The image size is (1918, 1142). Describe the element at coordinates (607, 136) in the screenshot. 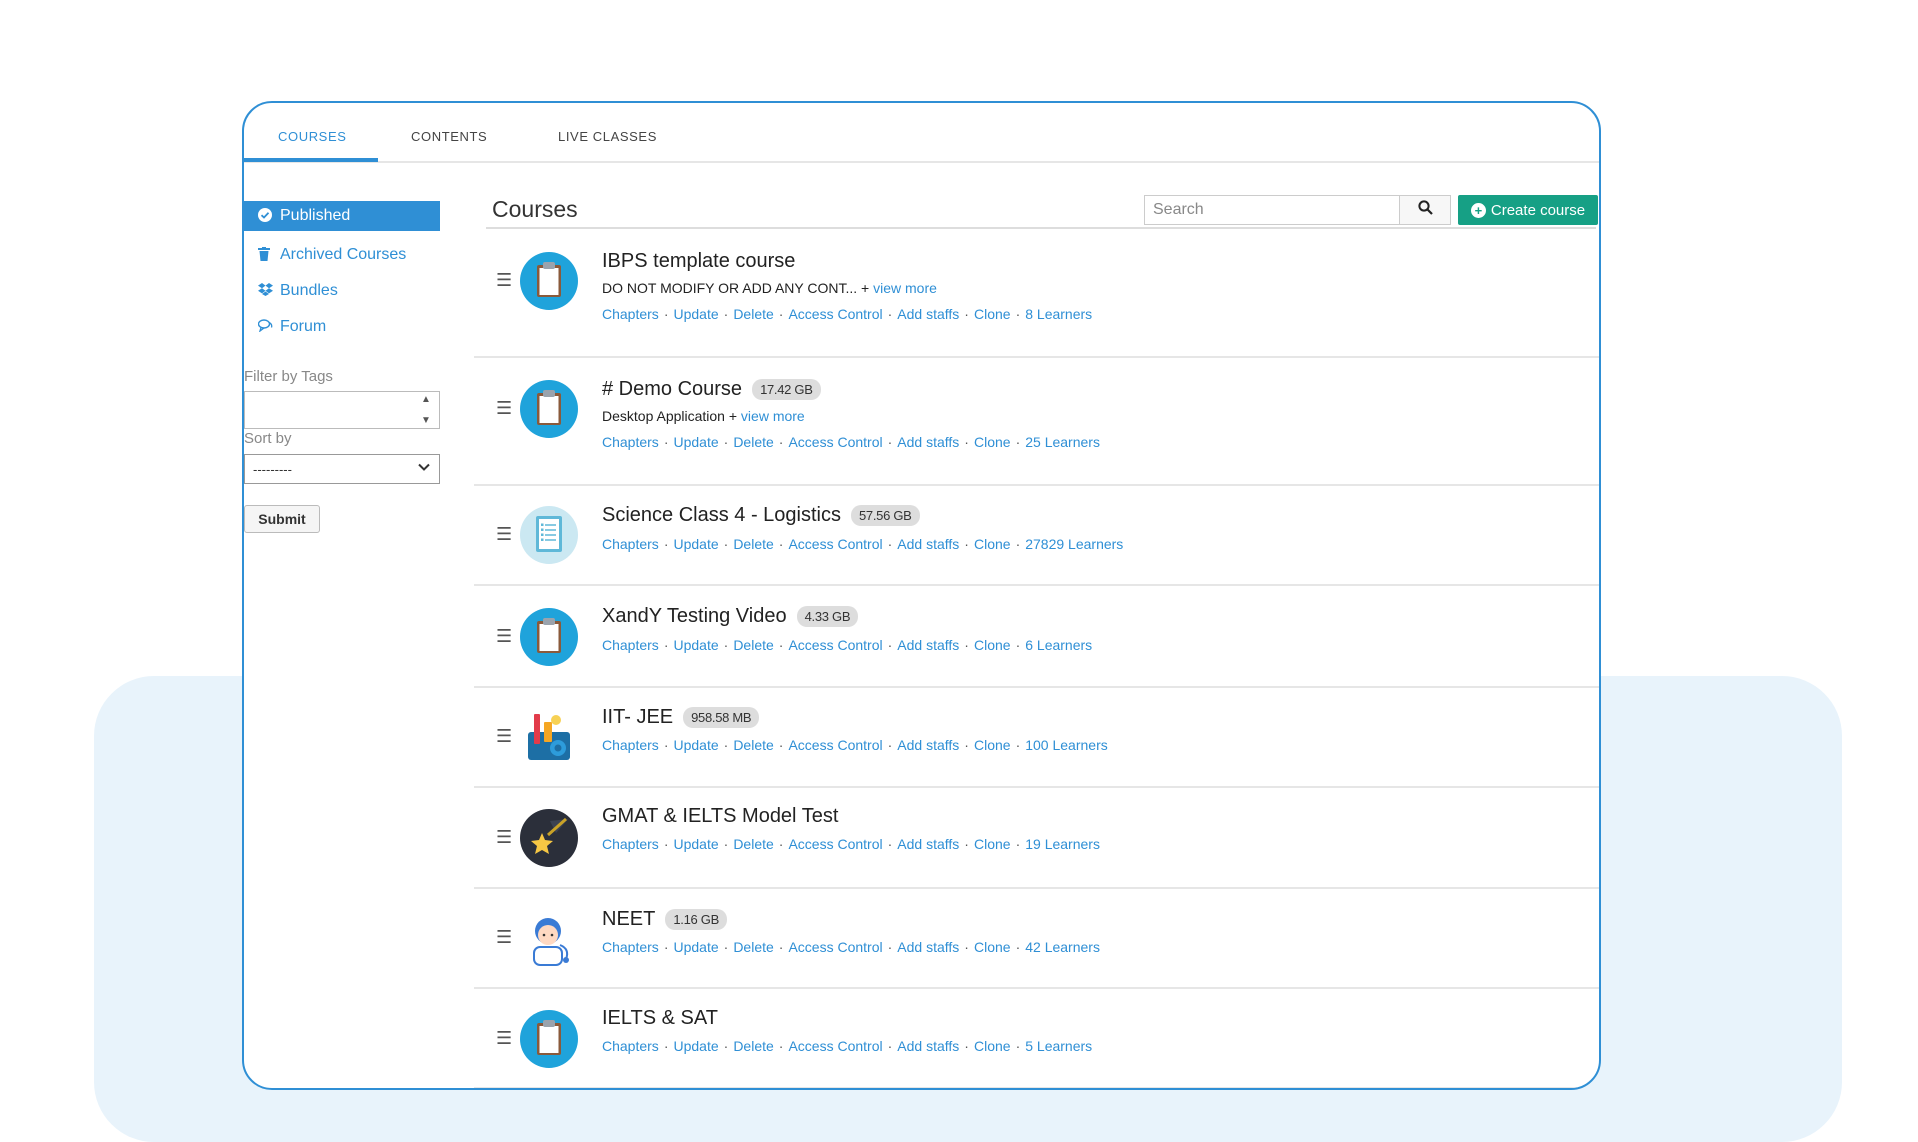

I see `tab-live-classes: LIVE CLASSES` at that location.